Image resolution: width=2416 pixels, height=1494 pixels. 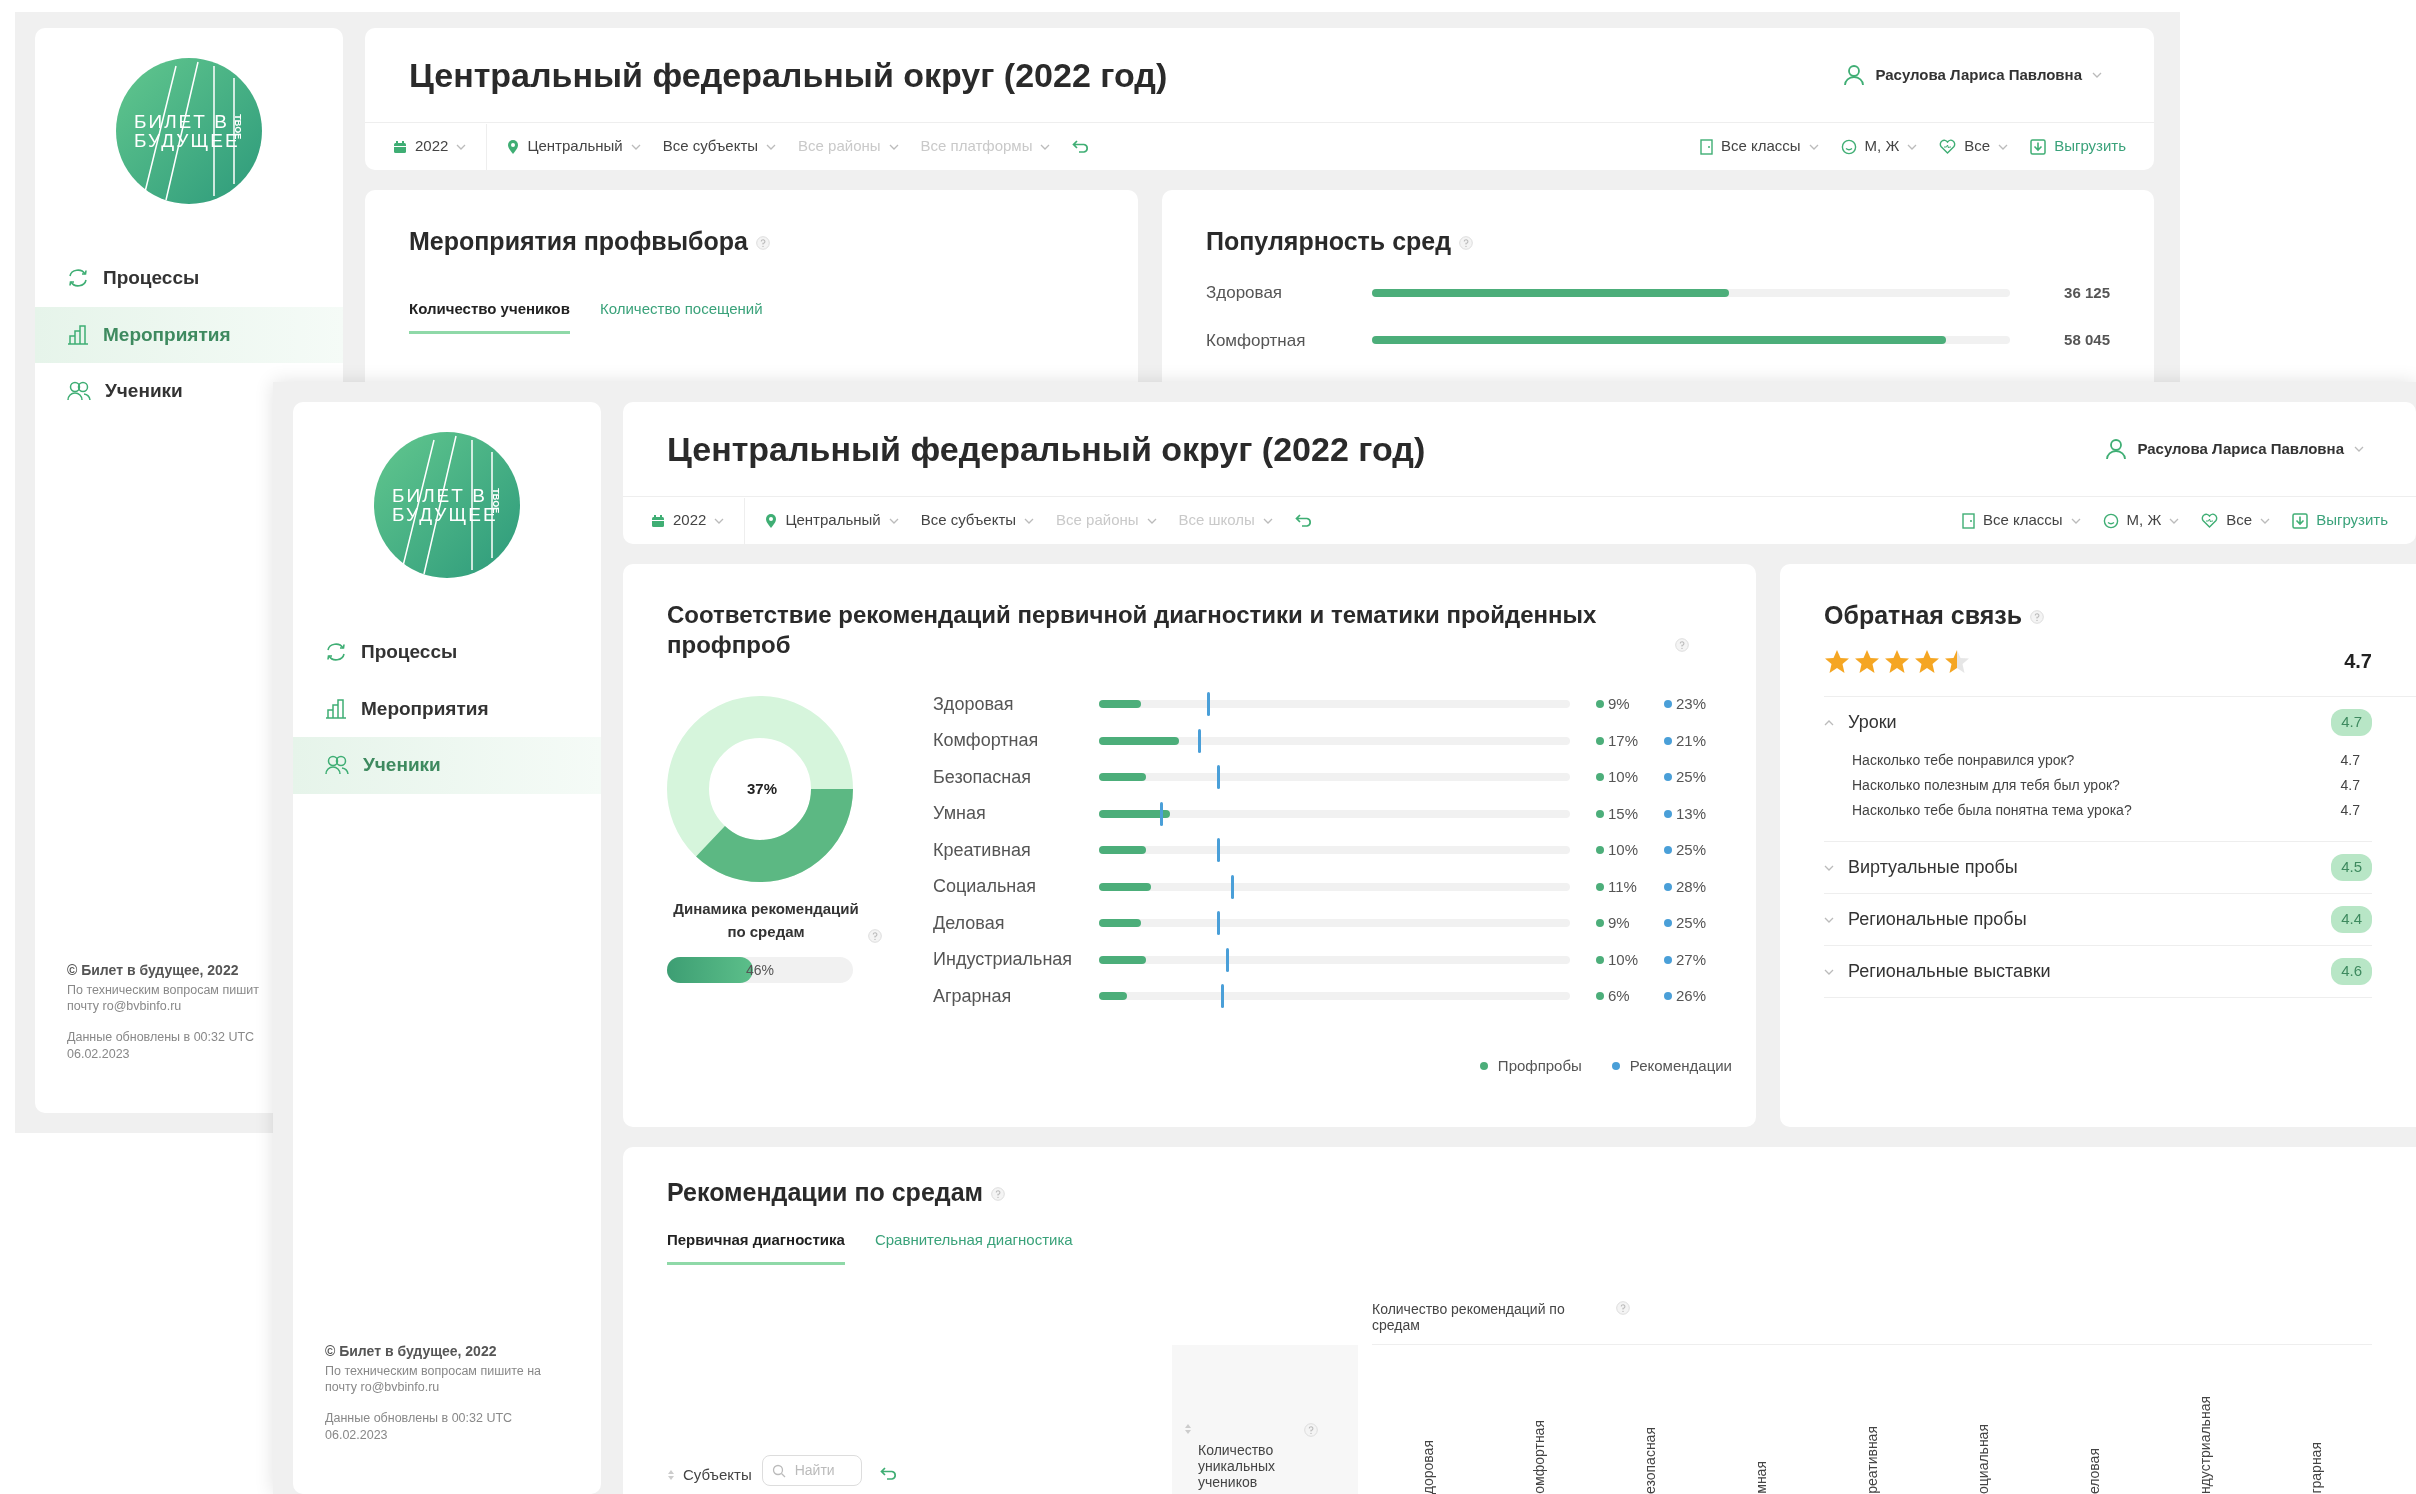 I want to click on percent-value: 13%, so click(x=1691, y=813).